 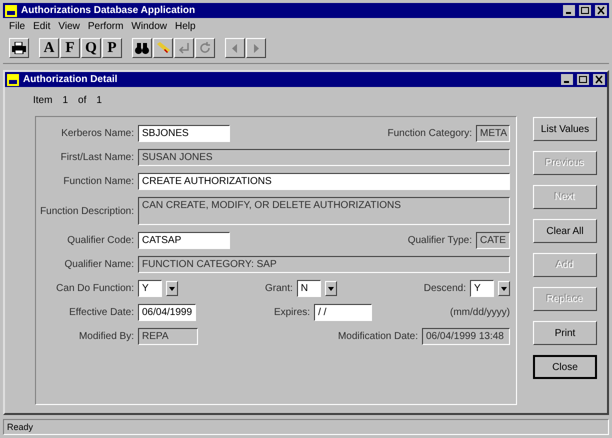 I want to click on binoculars-icon, so click(x=142, y=48).